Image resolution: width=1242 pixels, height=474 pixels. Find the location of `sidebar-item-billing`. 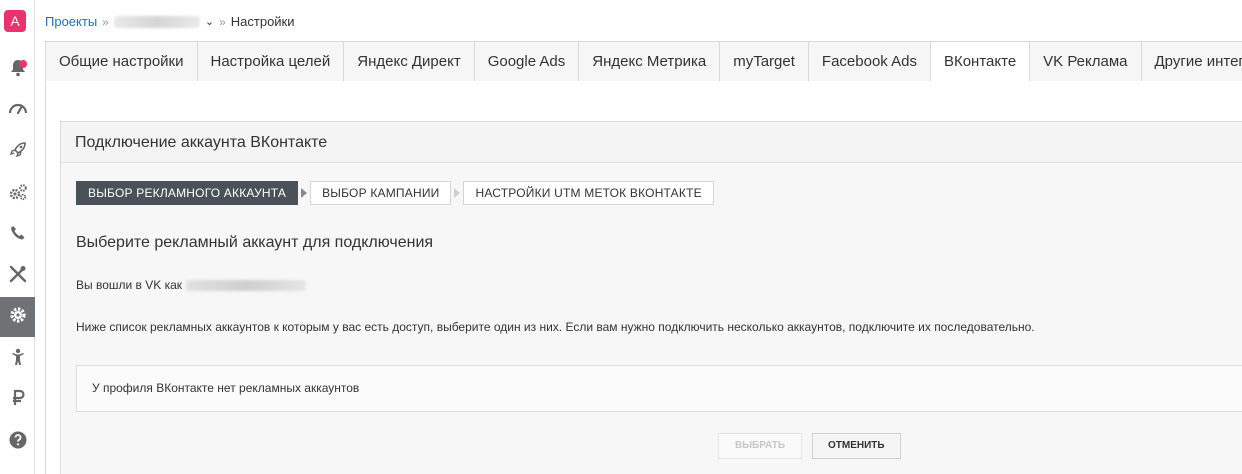

sidebar-item-billing is located at coordinates (17, 400).